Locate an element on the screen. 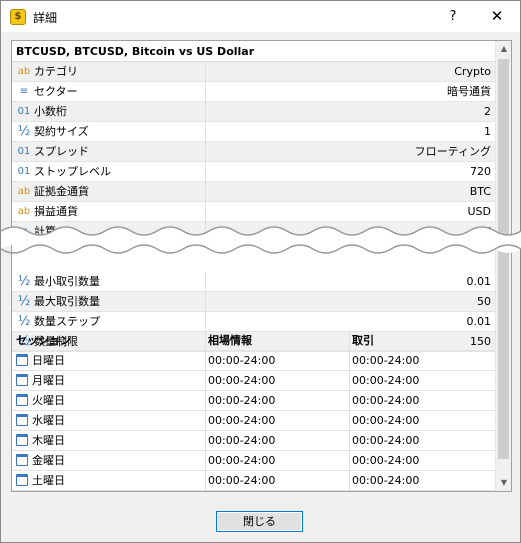 The height and width of the screenshot is (543, 521). session-day-cell: 日曜日 is located at coordinates (40, 361).